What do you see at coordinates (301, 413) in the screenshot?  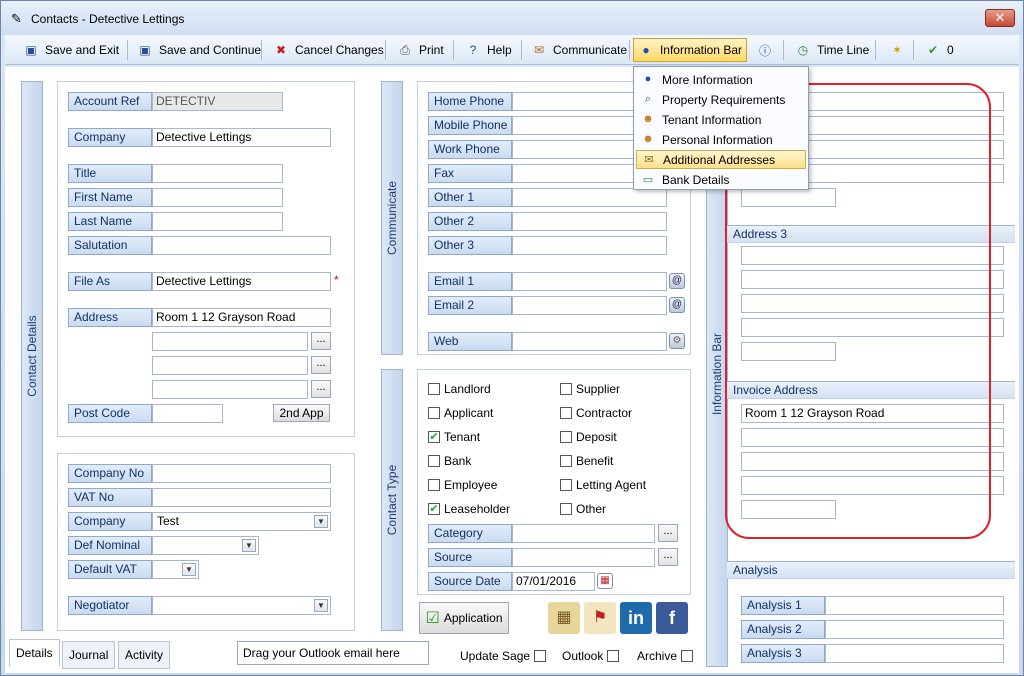 I see `second-app-button: 2nd App` at bounding box center [301, 413].